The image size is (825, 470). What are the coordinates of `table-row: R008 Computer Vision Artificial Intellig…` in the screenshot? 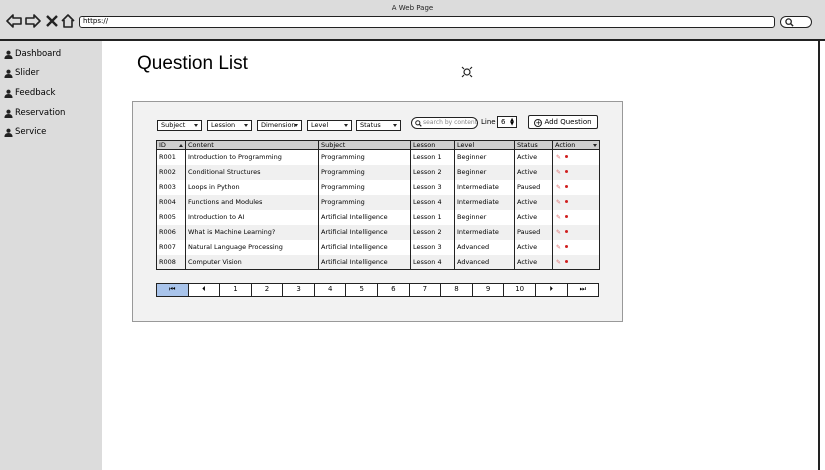 It's located at (378, 262).